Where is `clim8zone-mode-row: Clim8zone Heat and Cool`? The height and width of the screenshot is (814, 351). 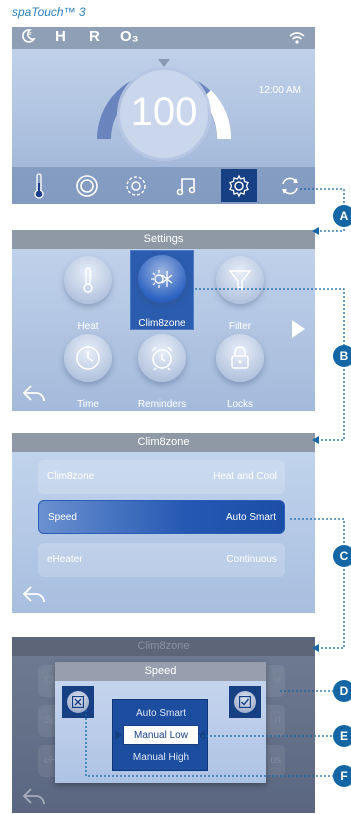 clim8zone-mode-row: Clim8zone Heat and Cool is located at coordinates (161, 477).